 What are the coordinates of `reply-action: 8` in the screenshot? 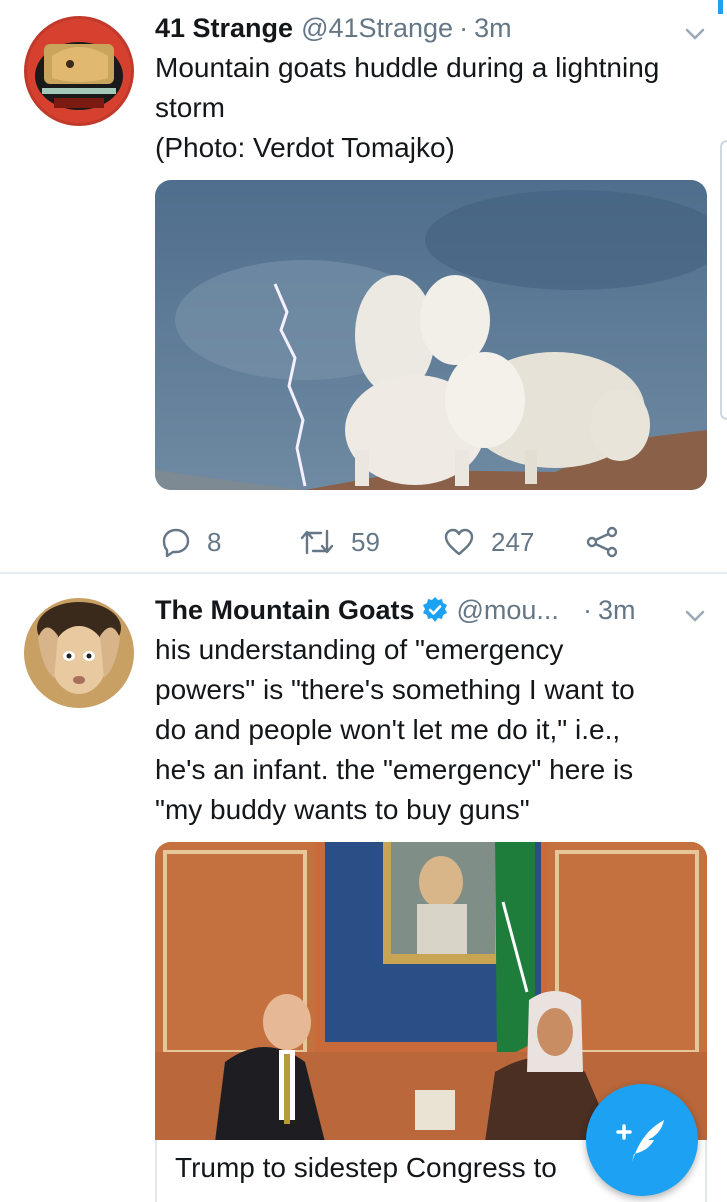 It's located at (191, 542).